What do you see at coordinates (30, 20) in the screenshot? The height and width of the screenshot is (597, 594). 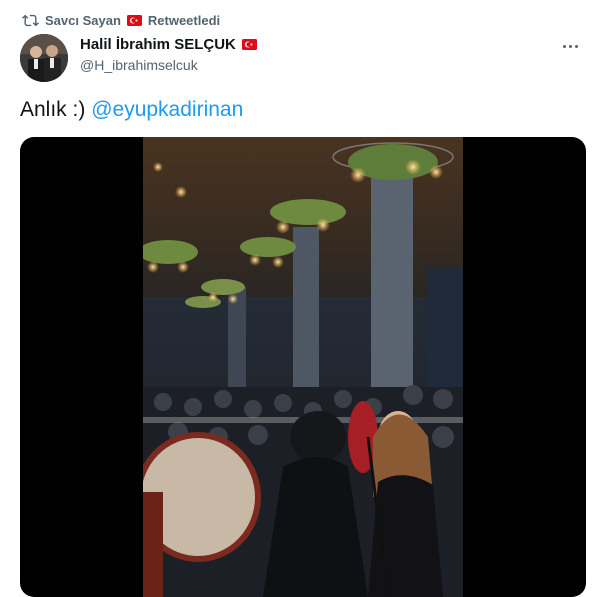 I see `retweet-icon` at bounding box center [30, 20].